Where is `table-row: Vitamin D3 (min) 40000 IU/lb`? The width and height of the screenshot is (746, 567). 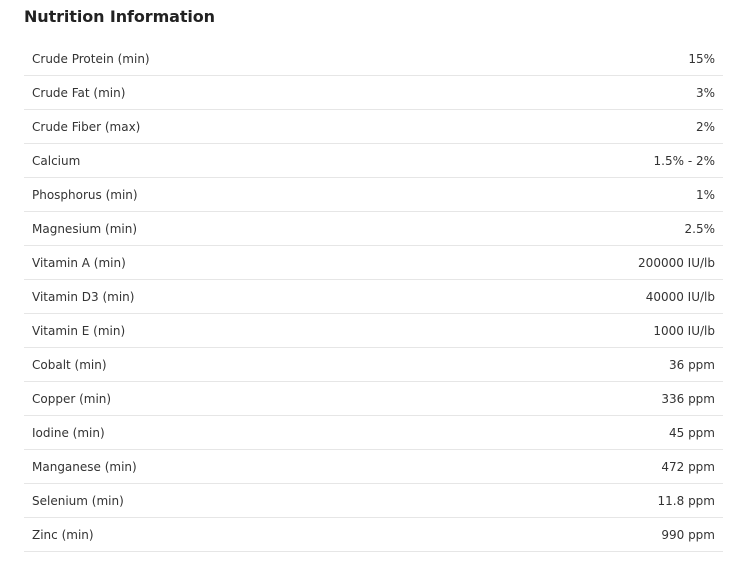 table-row: Vitamin D3 (min) 40000 IU/lb is located at coordinates (373, 297).